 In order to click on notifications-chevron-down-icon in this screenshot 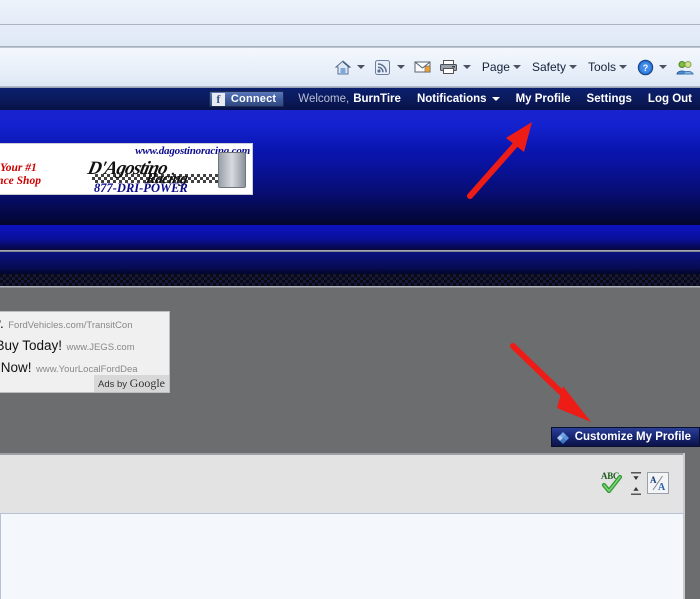, I will do `click(495, 99)`.